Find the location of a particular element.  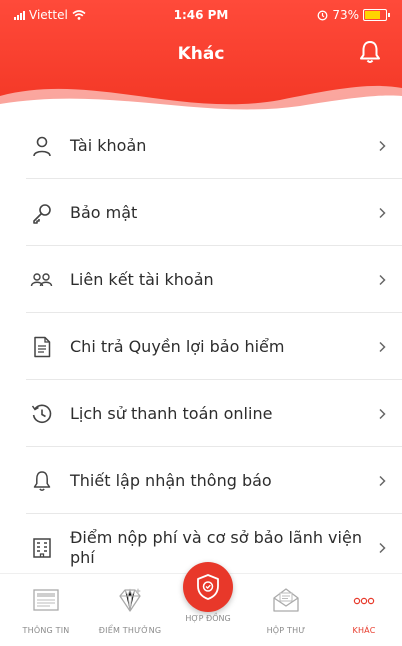

mail-icon is located at coordinates (286, 600).